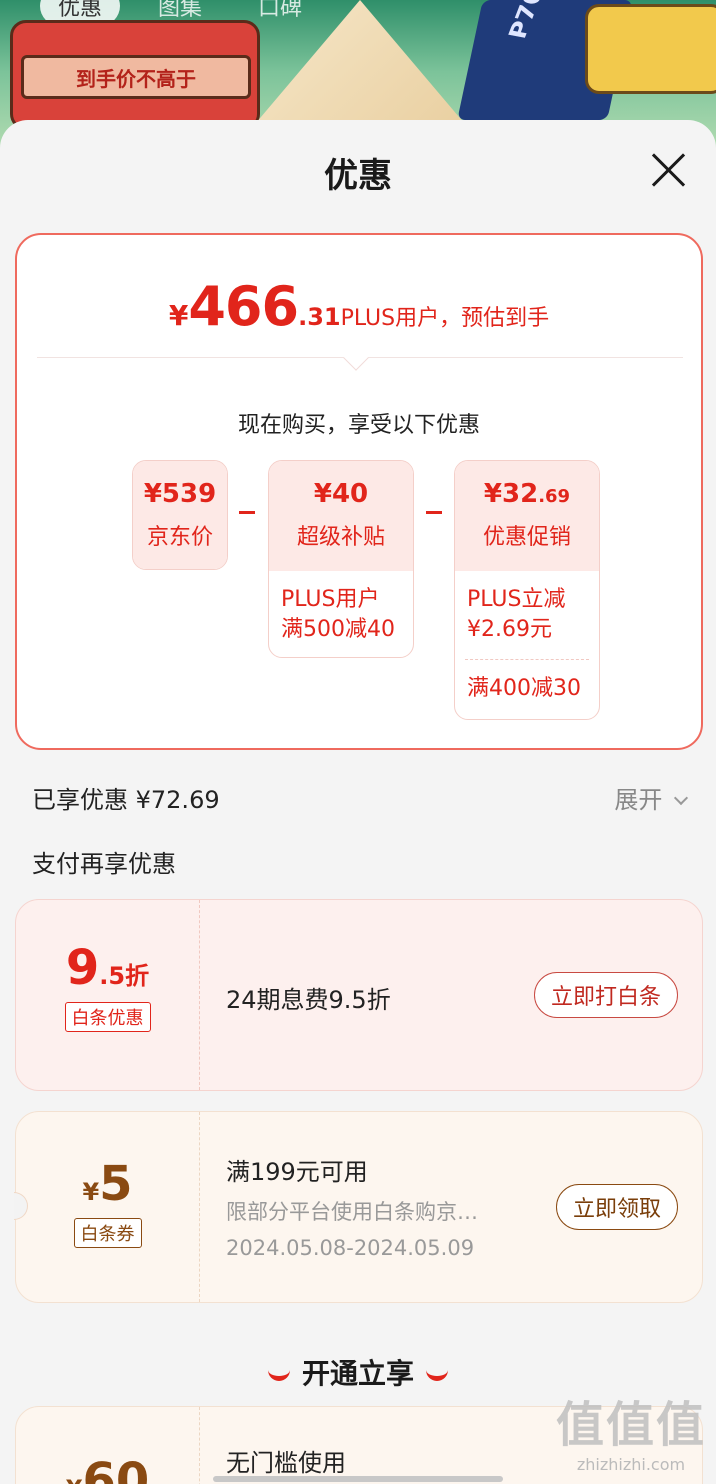 The image size is (716, 1484). What do you see at coordinates (358, 175) in the screenshot?
I see `sheet-title: 优惠` at bounding box center [358, 175].